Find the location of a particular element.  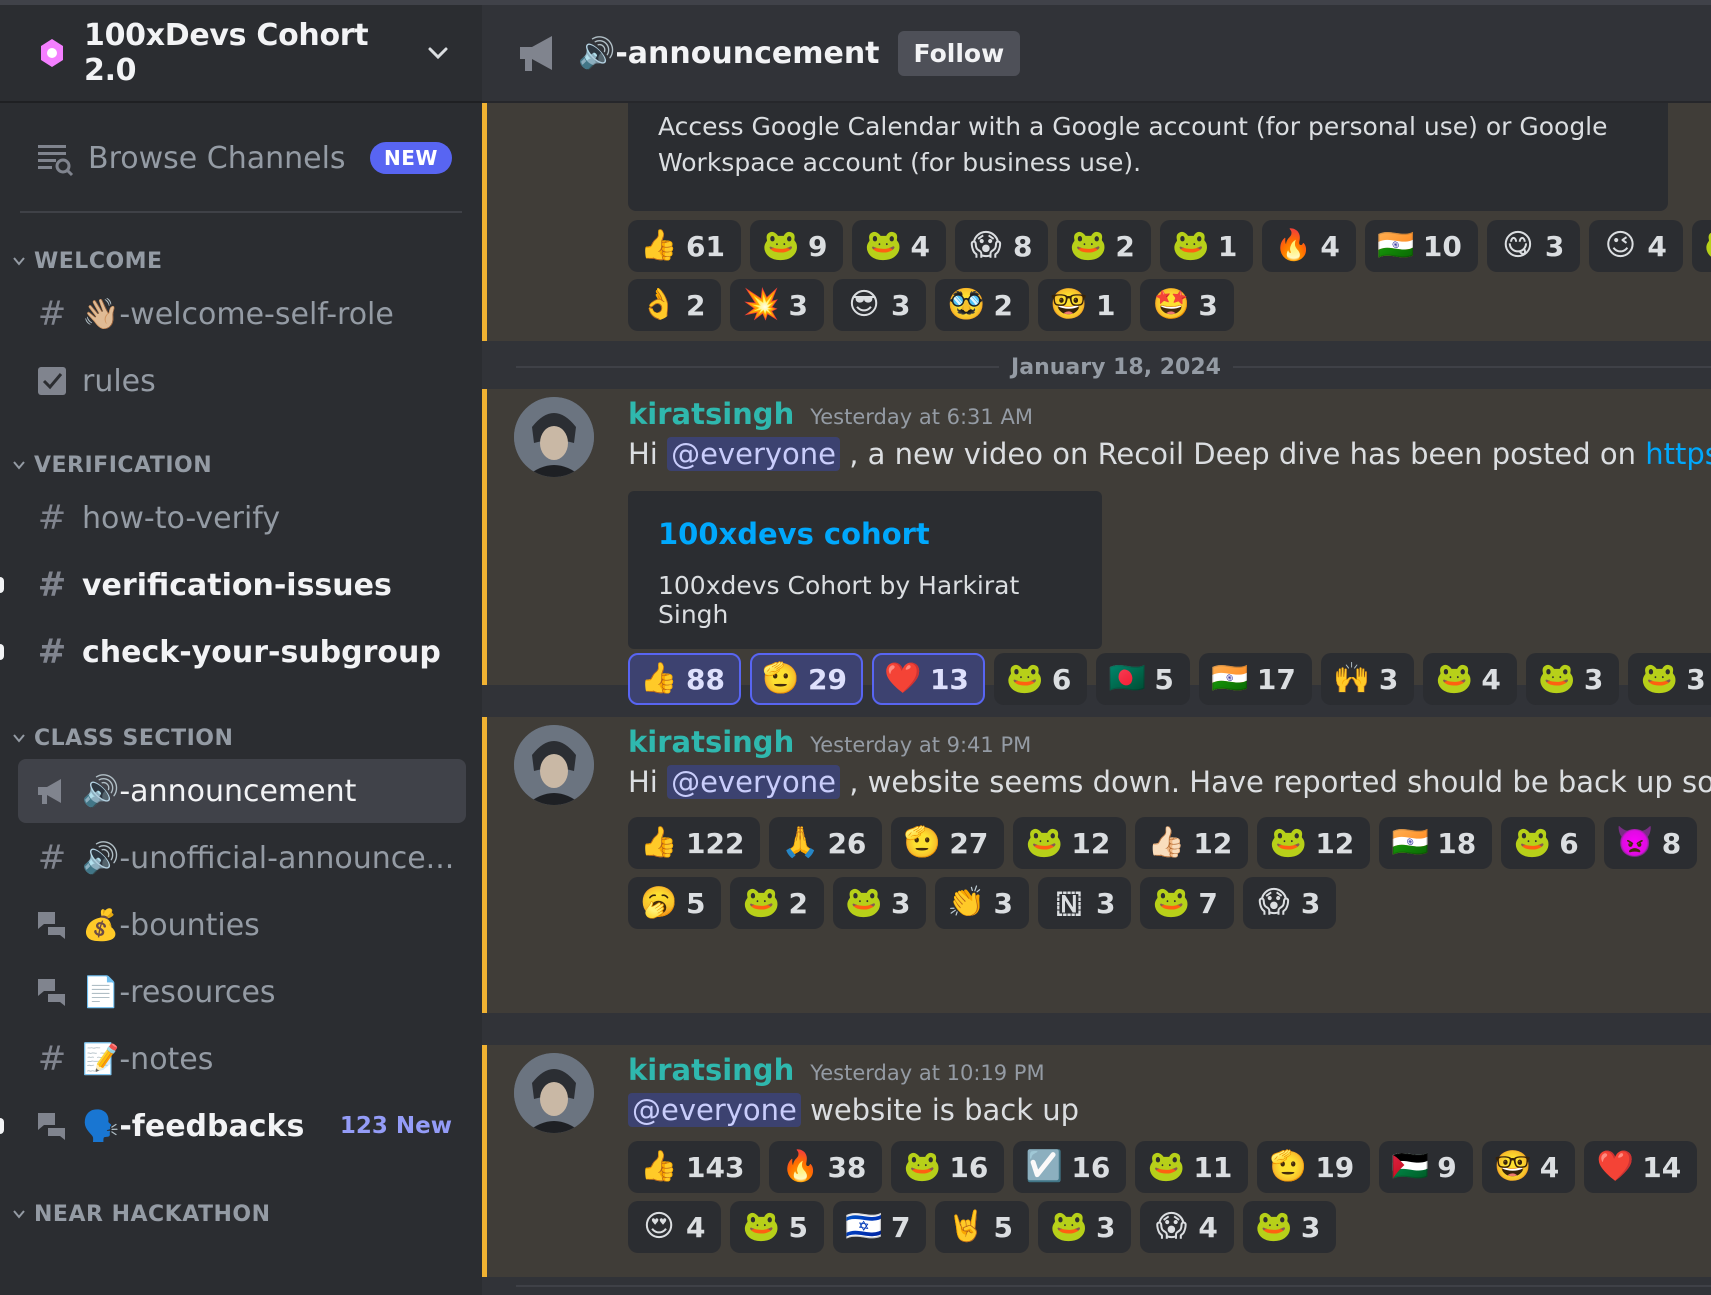

reaction: 🇳 3 is located at coordinates (1084, 903).